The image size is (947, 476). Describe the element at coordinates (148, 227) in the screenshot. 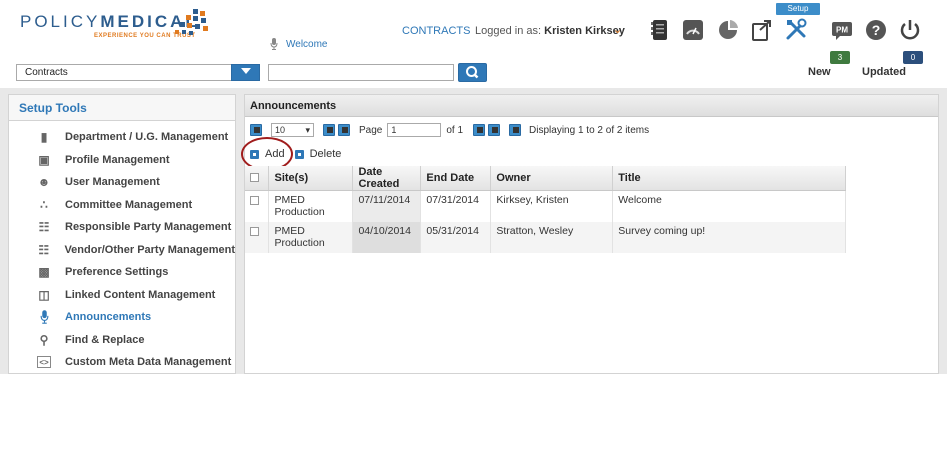

I see `sidebar-item-label: Responsible Party Management` at that location.